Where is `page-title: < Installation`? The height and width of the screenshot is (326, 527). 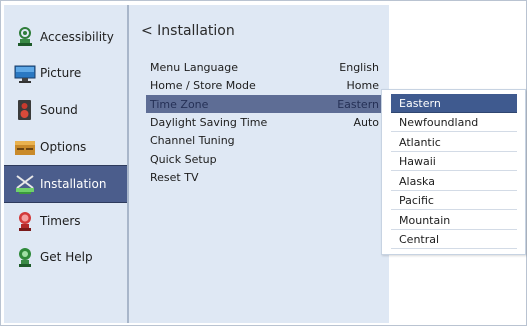 page-title: < Installation is located at coordinates (188, 31).